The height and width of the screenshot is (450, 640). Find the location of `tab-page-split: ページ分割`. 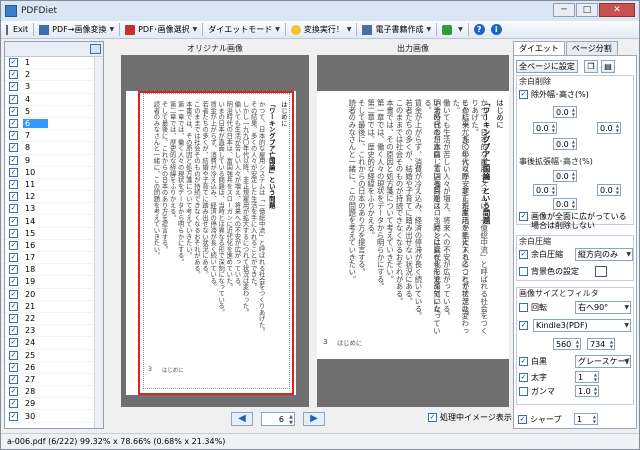

tab-page-split: ページ分割 is located at coordinates (591, 48).